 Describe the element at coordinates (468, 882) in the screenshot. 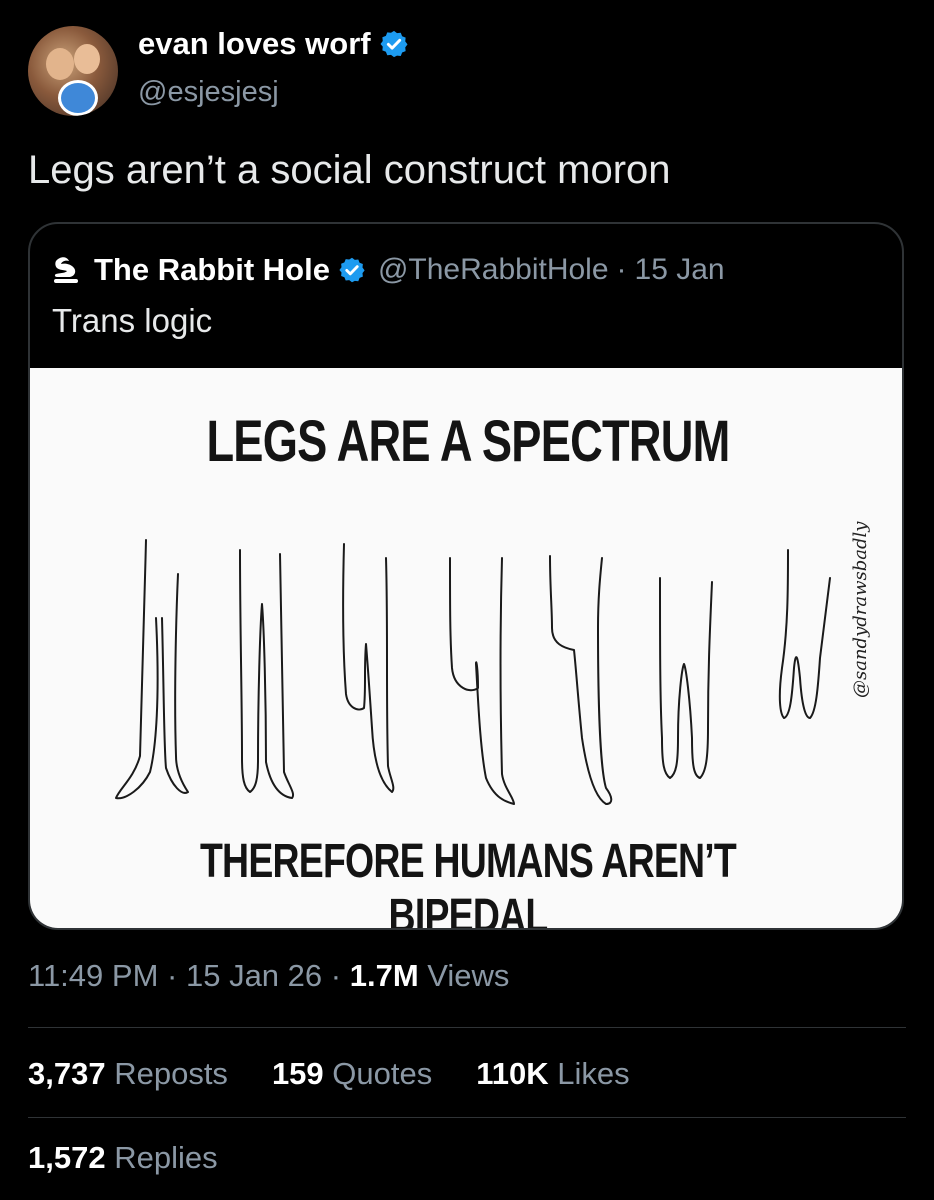

I see `meme-bottom-text: THEREFORE HUMANS AREN’T BIPEDAL` at that location.